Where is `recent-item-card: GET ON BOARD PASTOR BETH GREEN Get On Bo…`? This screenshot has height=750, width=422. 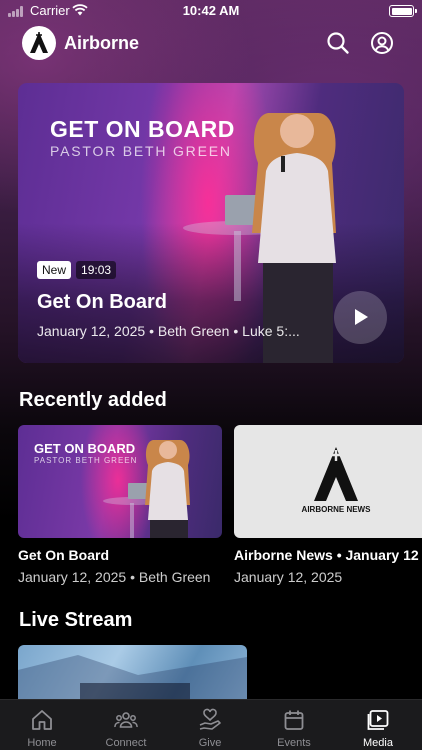
recent-item-card: GET ON BOARD PASTOR BETH GREEN Get On Bo… is located at coordinates (120, 505).